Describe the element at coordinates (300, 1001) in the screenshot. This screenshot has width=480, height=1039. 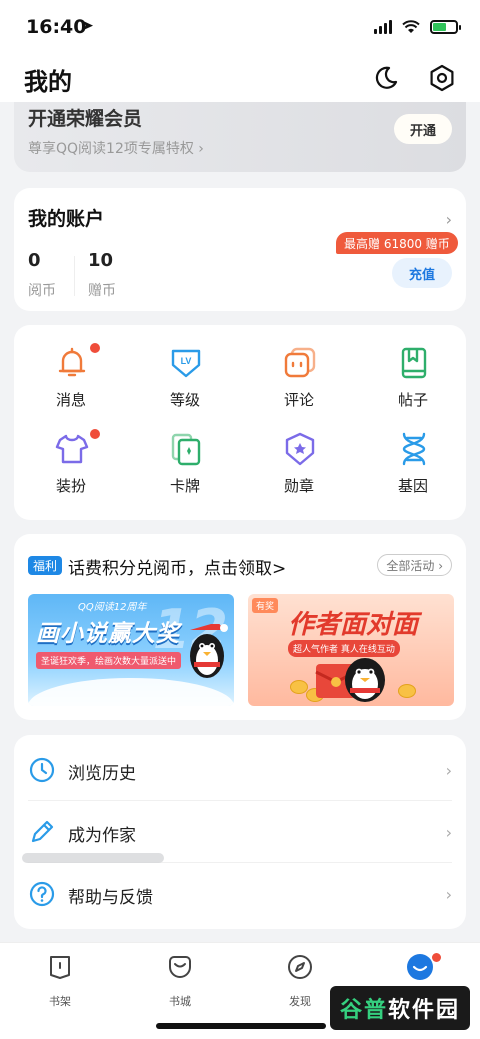
I see `tab-label: 发现` at that location.